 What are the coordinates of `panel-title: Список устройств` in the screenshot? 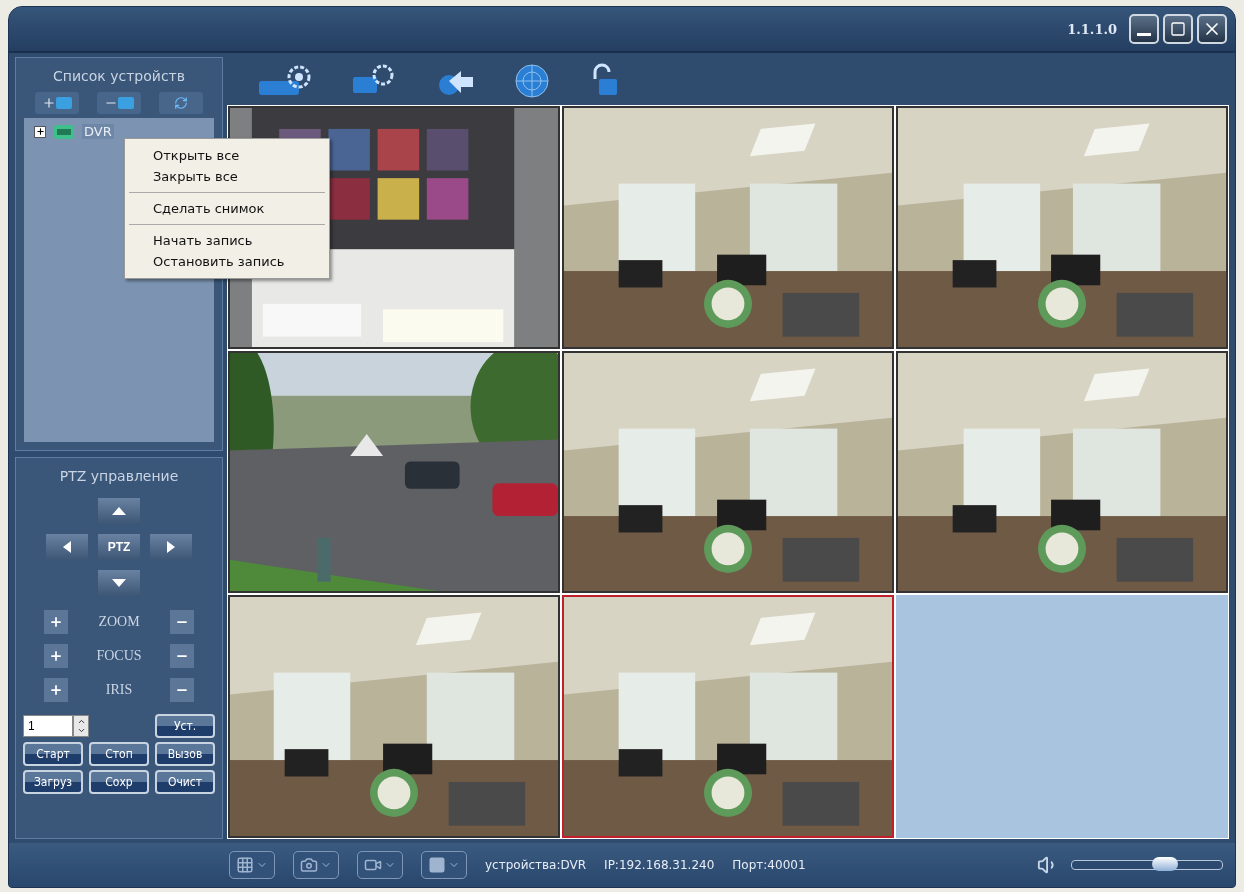 It's located at (119, 76).